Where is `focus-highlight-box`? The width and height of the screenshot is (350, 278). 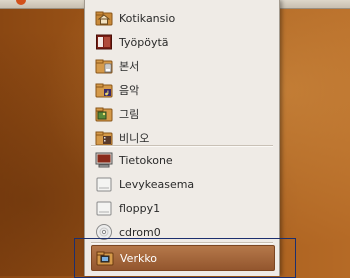
focus-highlight-box is located at coordinates (185, 258).